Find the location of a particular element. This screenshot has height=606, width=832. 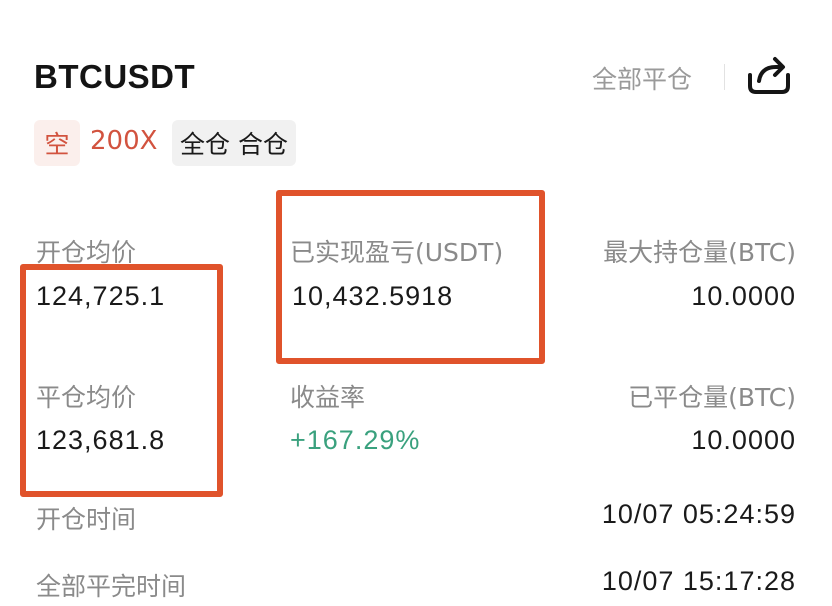

close-avg-price-value: 123,681.8 is located at coordinates (101, 440).